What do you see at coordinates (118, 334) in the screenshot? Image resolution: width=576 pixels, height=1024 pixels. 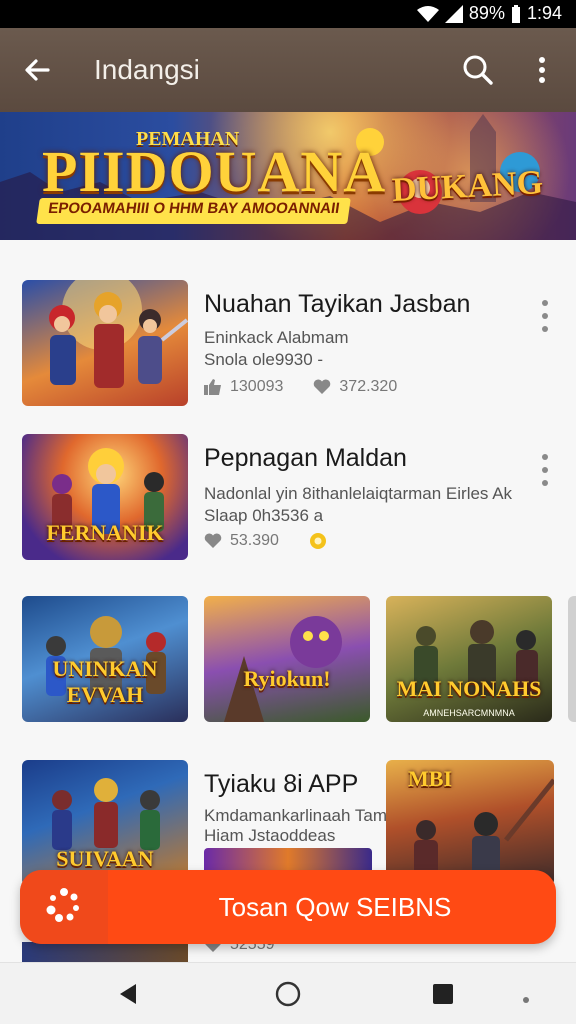 I see `heroes-artwork` at bounding box center [118, 334].